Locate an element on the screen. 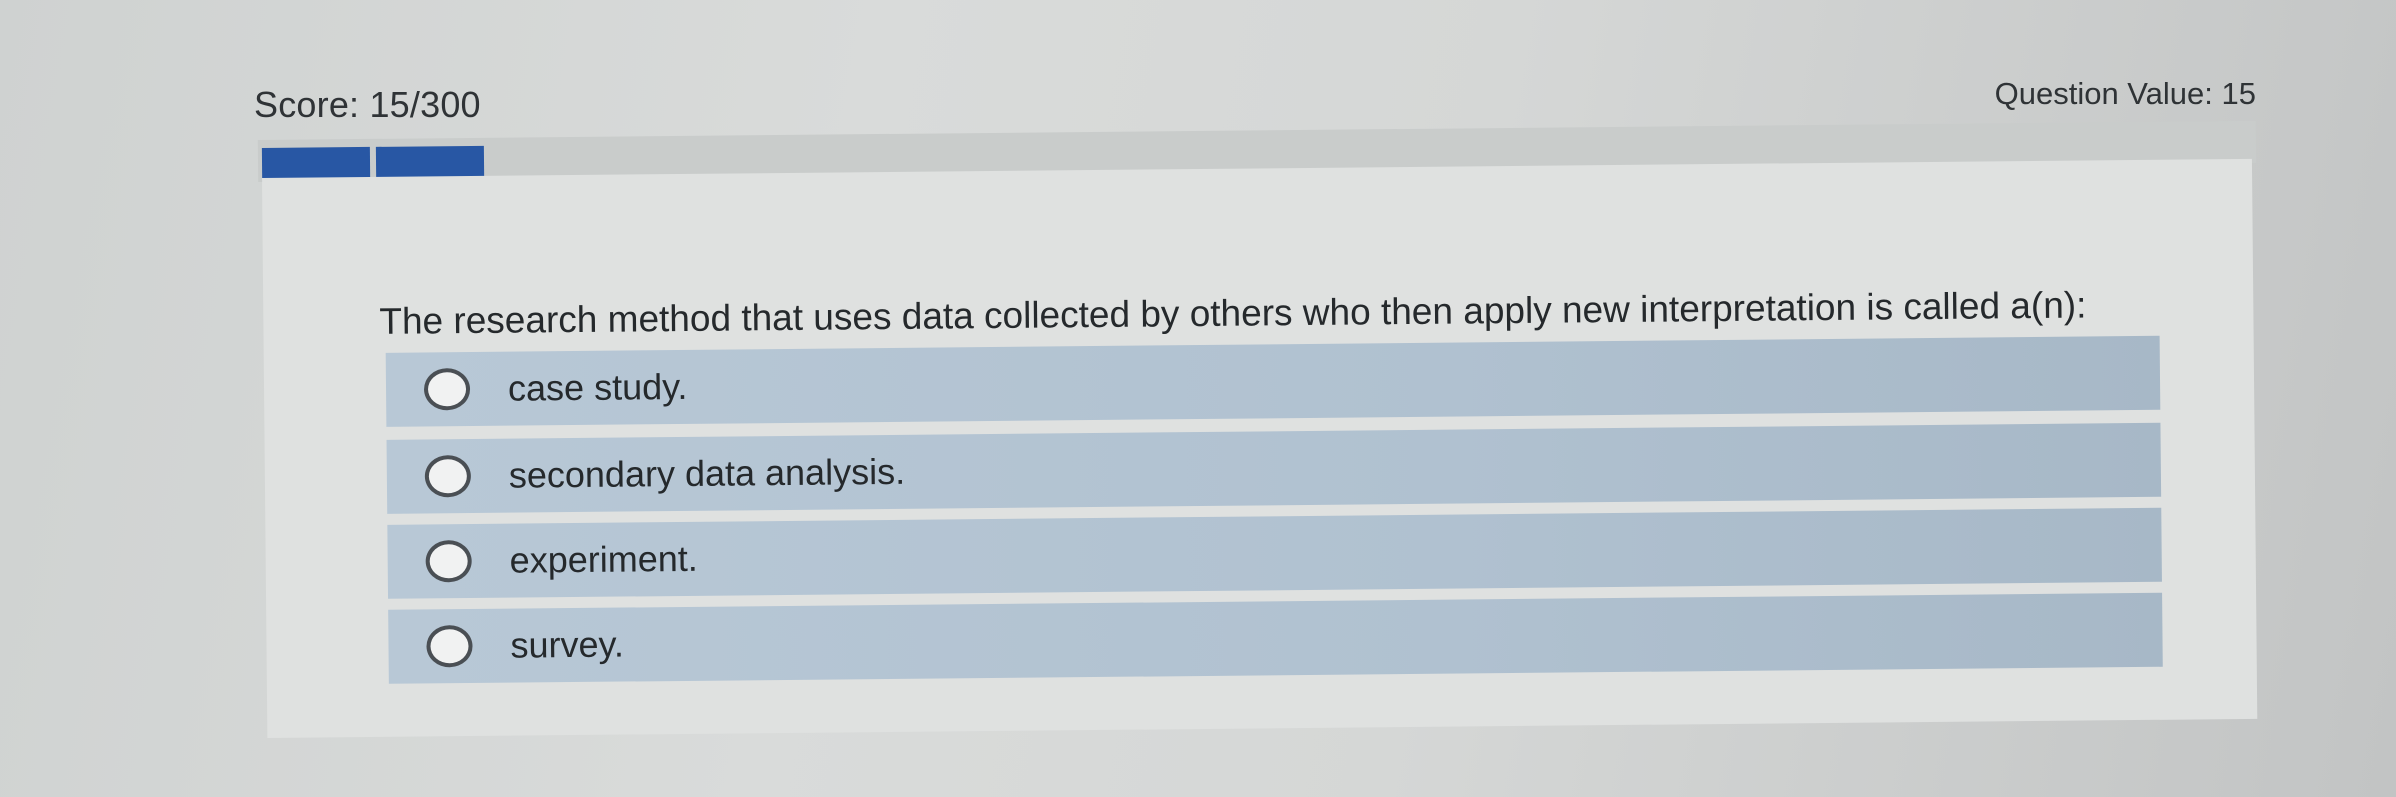  score-label: Score: 15/300 is located at coordinates (367, 104).